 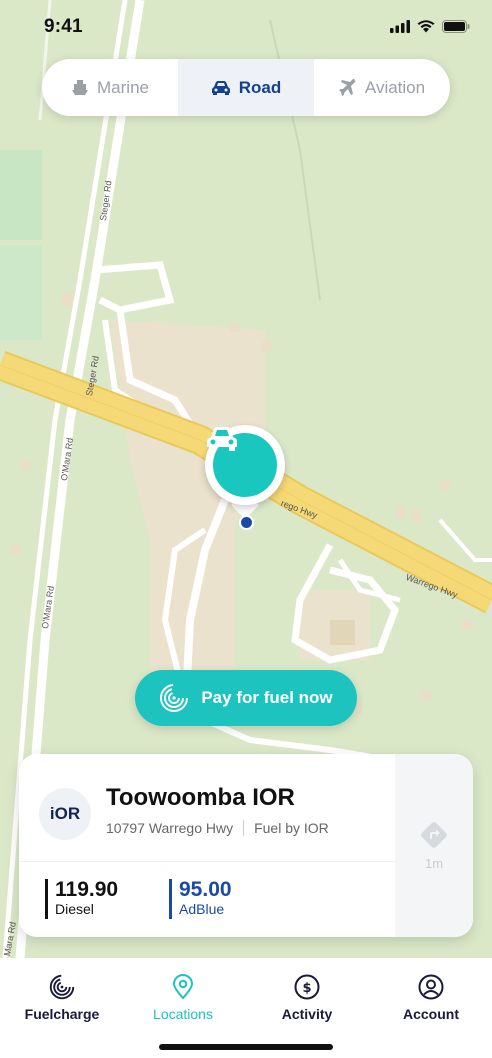 I want to click on dollar-circle-icon: $, so click(x=307, y=987).